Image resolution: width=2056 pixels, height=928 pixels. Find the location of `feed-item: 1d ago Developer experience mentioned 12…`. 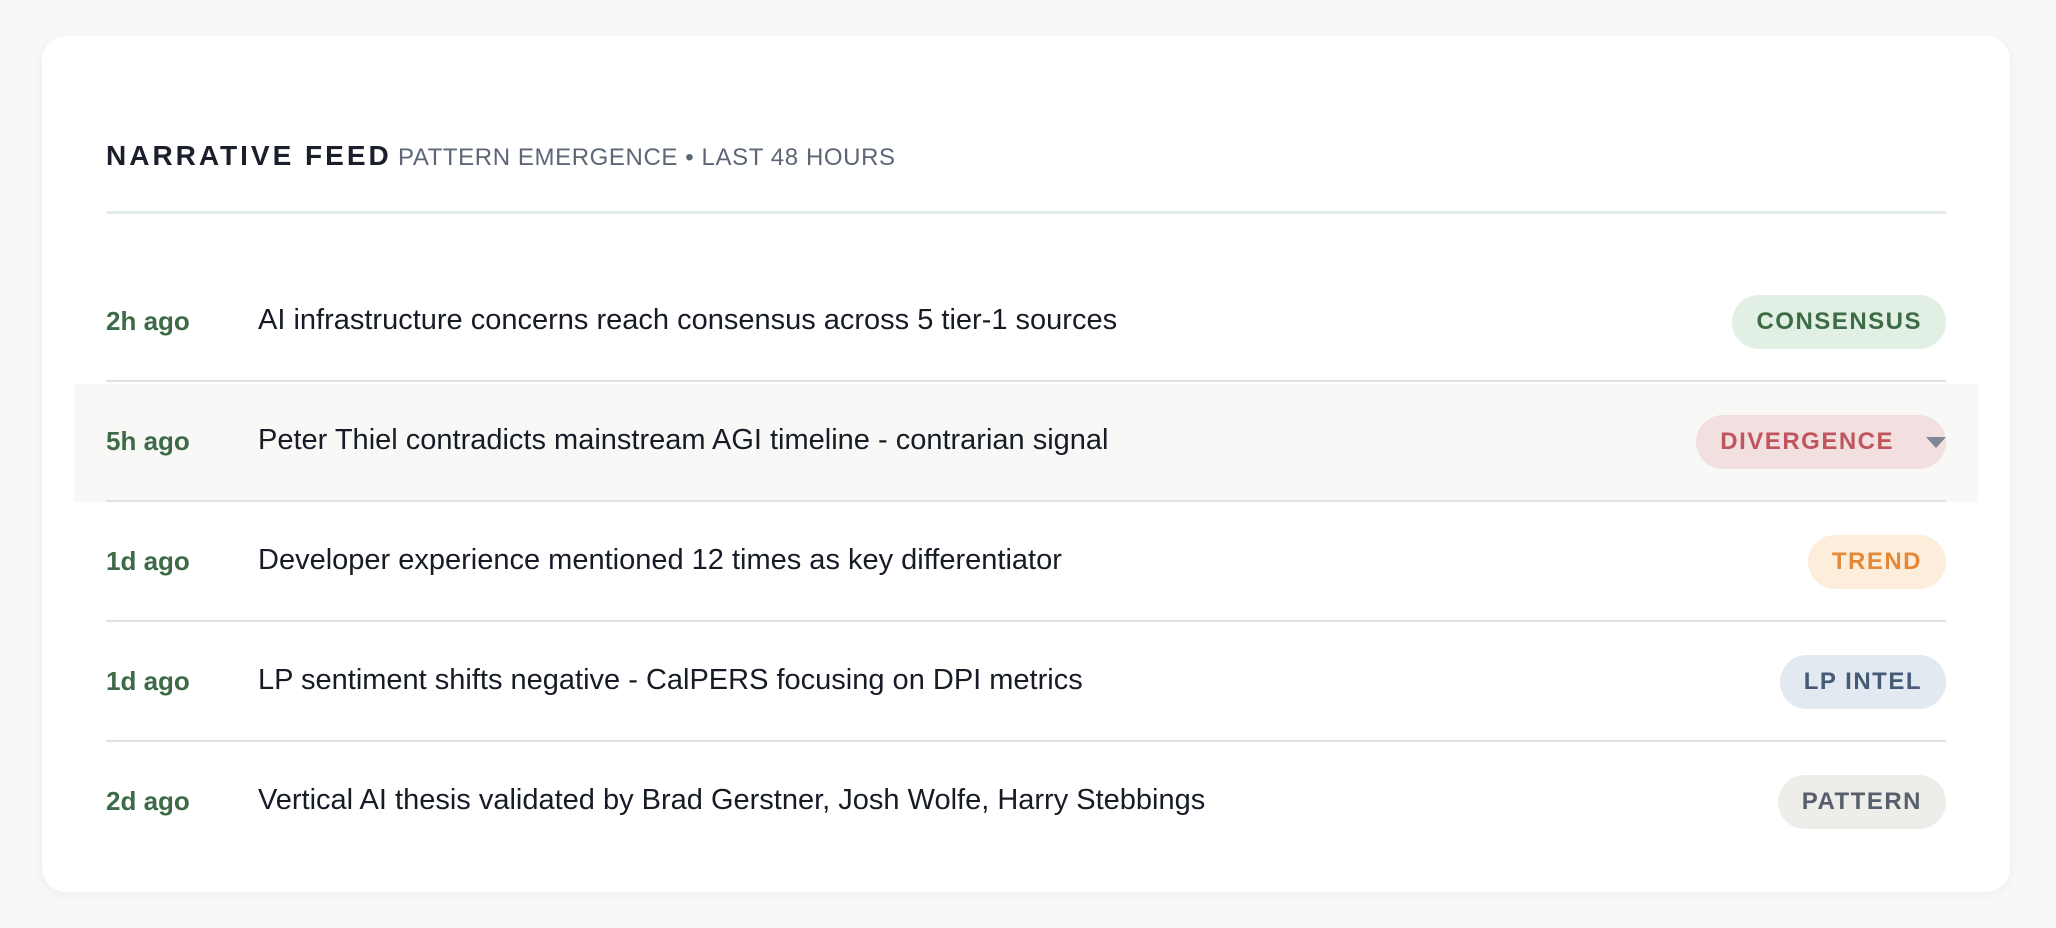

feed-item: 1d ago Developer experience mentioned 12… is located at coordinates (1026, 562).